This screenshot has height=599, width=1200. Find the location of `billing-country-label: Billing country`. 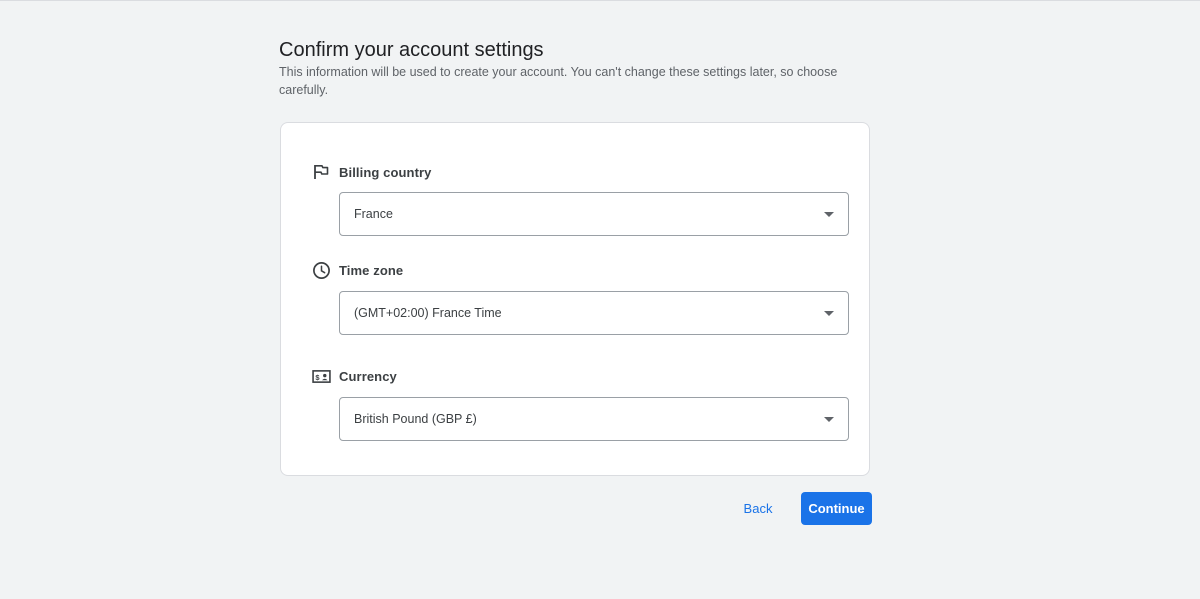

billing-country-label: Billing country is located at coordinates (385, 172).